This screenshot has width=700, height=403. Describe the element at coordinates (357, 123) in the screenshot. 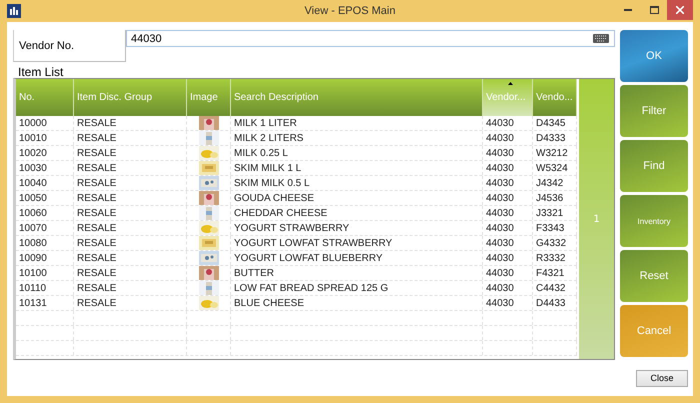

I see `table-cell: MILK 1 LITER` at that location.